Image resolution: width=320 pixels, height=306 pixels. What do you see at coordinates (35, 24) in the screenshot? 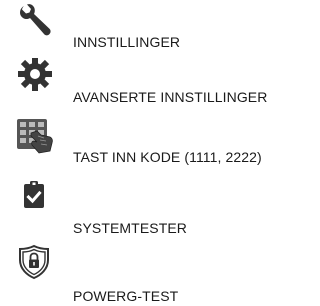
I see `wrench-icon` at bounding box center [35, 24].